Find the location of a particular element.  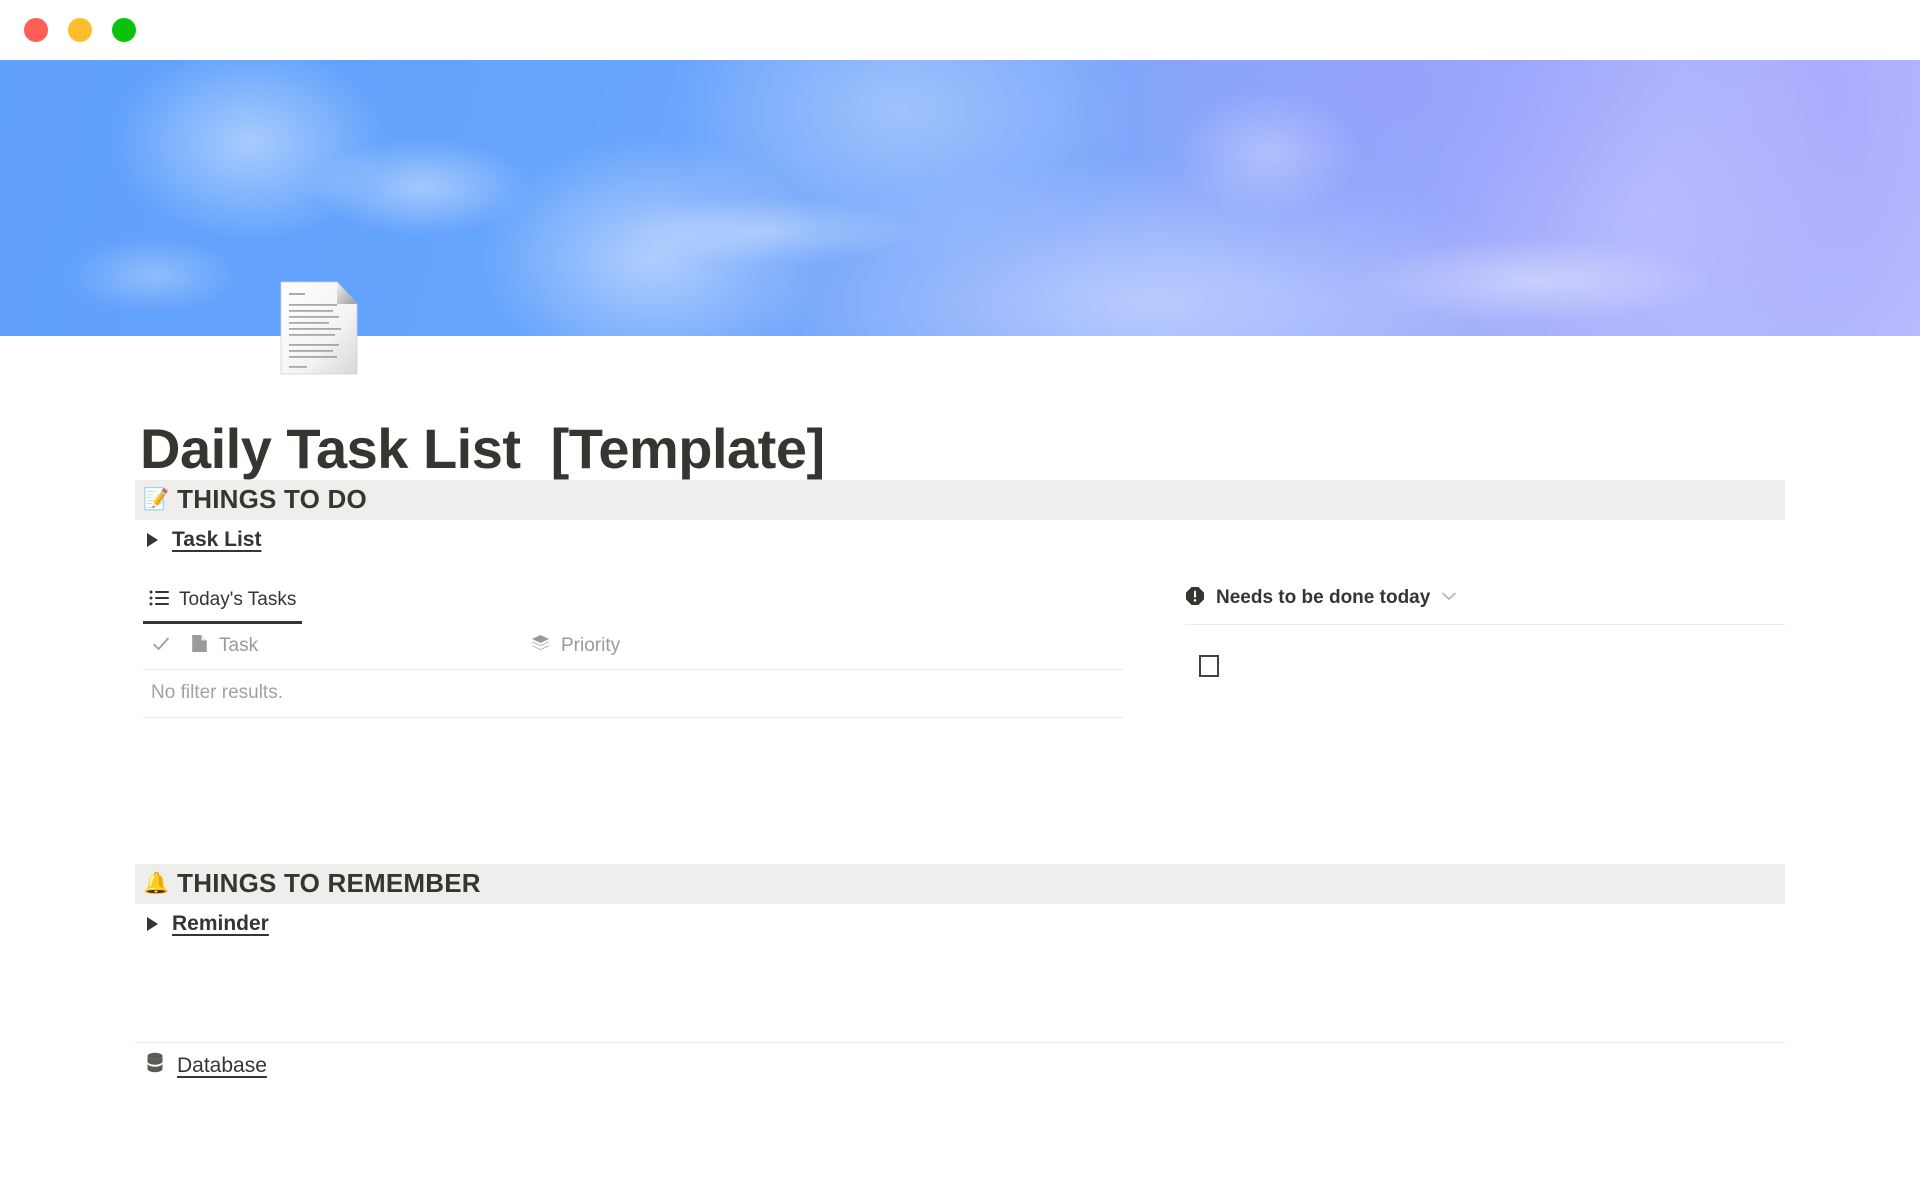

column-header-priority: Priority is located at coordinates (827, 646).